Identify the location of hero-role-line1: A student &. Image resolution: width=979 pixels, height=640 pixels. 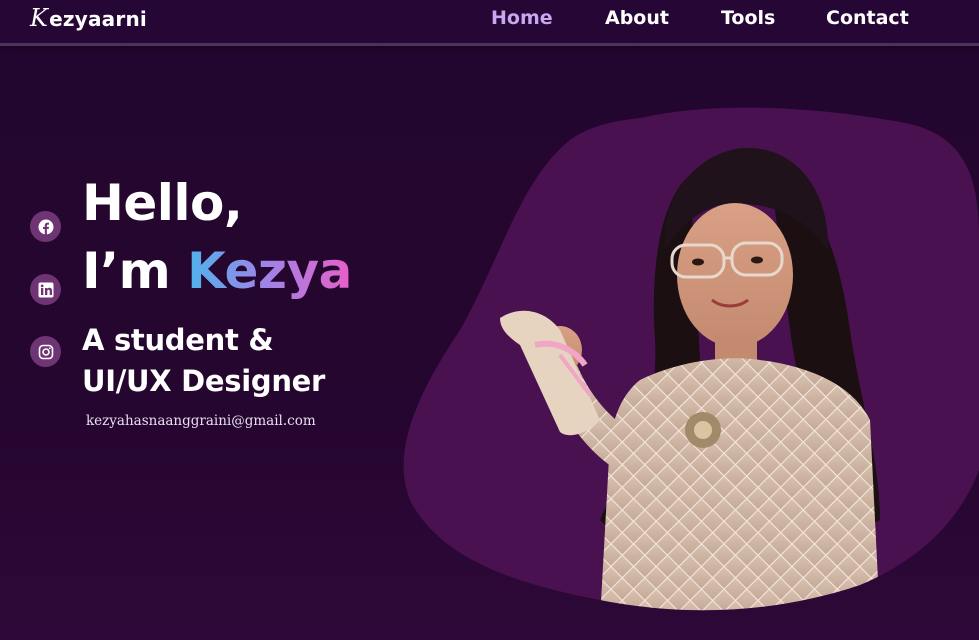
(178, 340).